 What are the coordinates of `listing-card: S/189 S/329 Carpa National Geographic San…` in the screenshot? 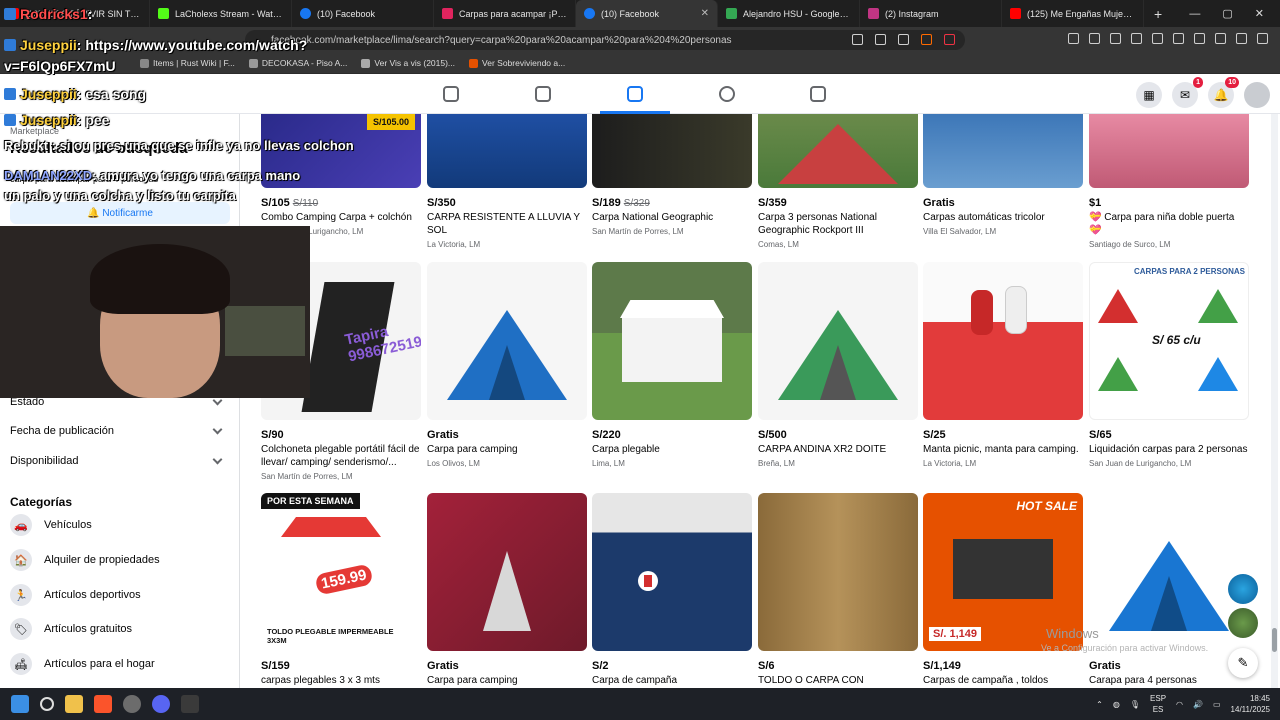 It's located at (672, 175).